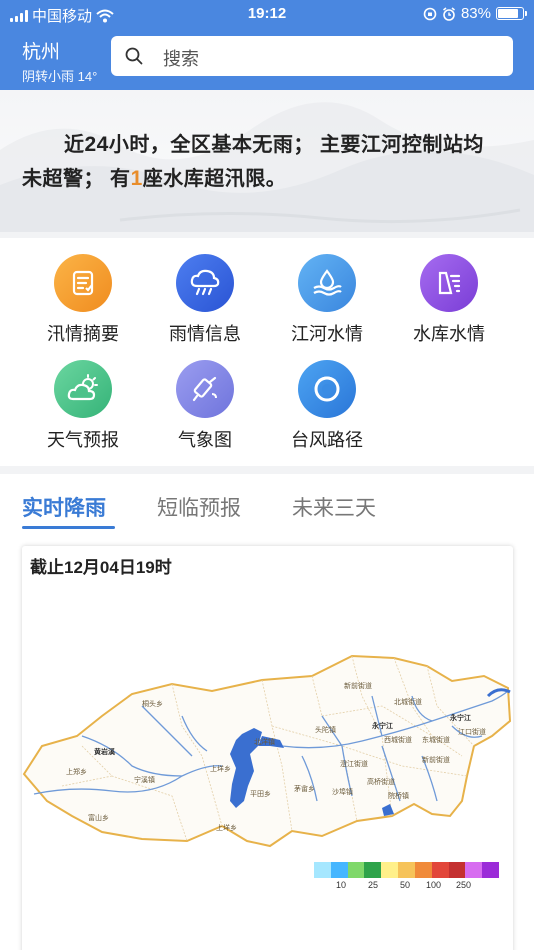 Image resolution: width=534 pixels, height=950 pixels. I want to click on menu-river-water: 江河水情, so click(327, 300).